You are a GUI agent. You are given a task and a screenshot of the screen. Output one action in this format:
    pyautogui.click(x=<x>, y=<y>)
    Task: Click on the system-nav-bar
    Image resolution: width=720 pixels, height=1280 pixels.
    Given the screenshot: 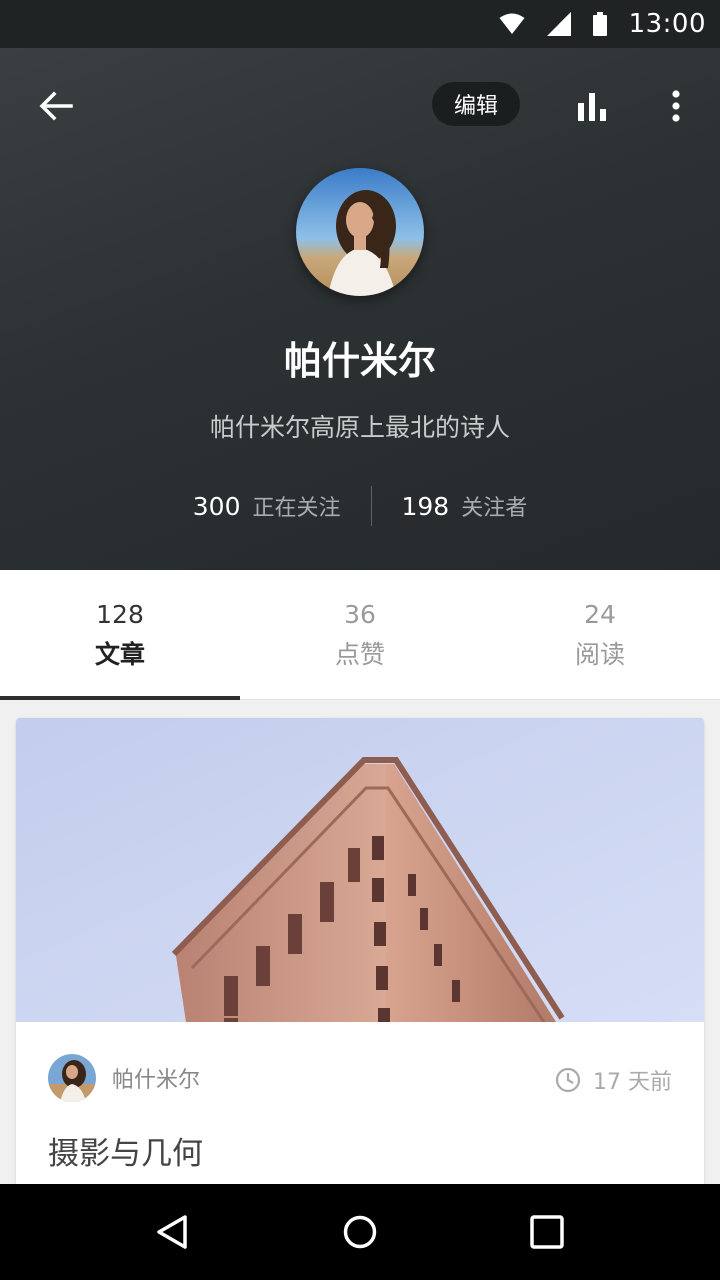 What is the action you would take?
    pyautogui.click(x=360, y=1232)
    